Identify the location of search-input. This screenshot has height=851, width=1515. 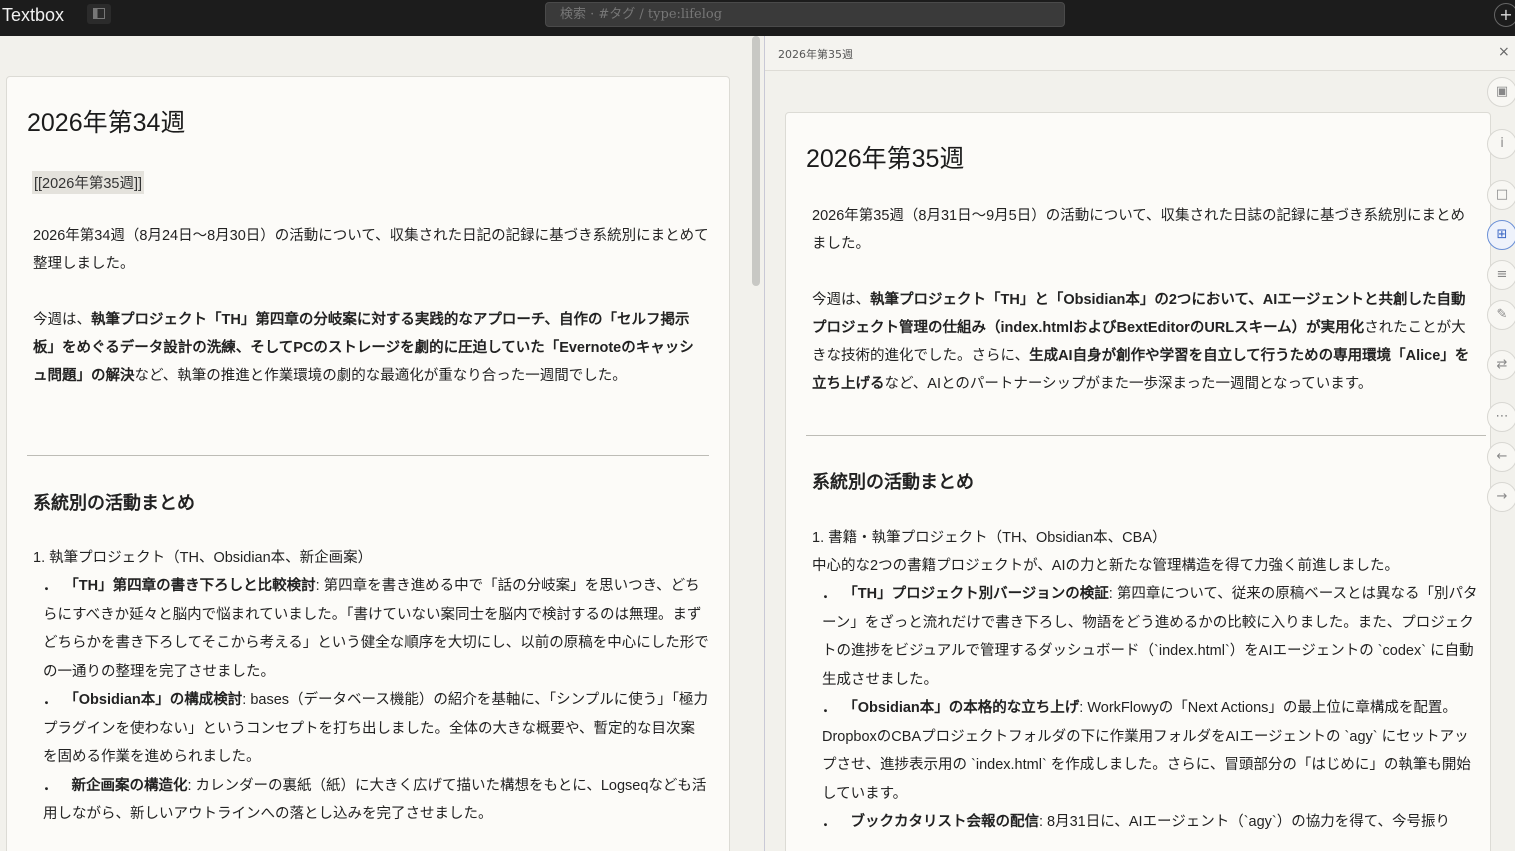
(805, 14).